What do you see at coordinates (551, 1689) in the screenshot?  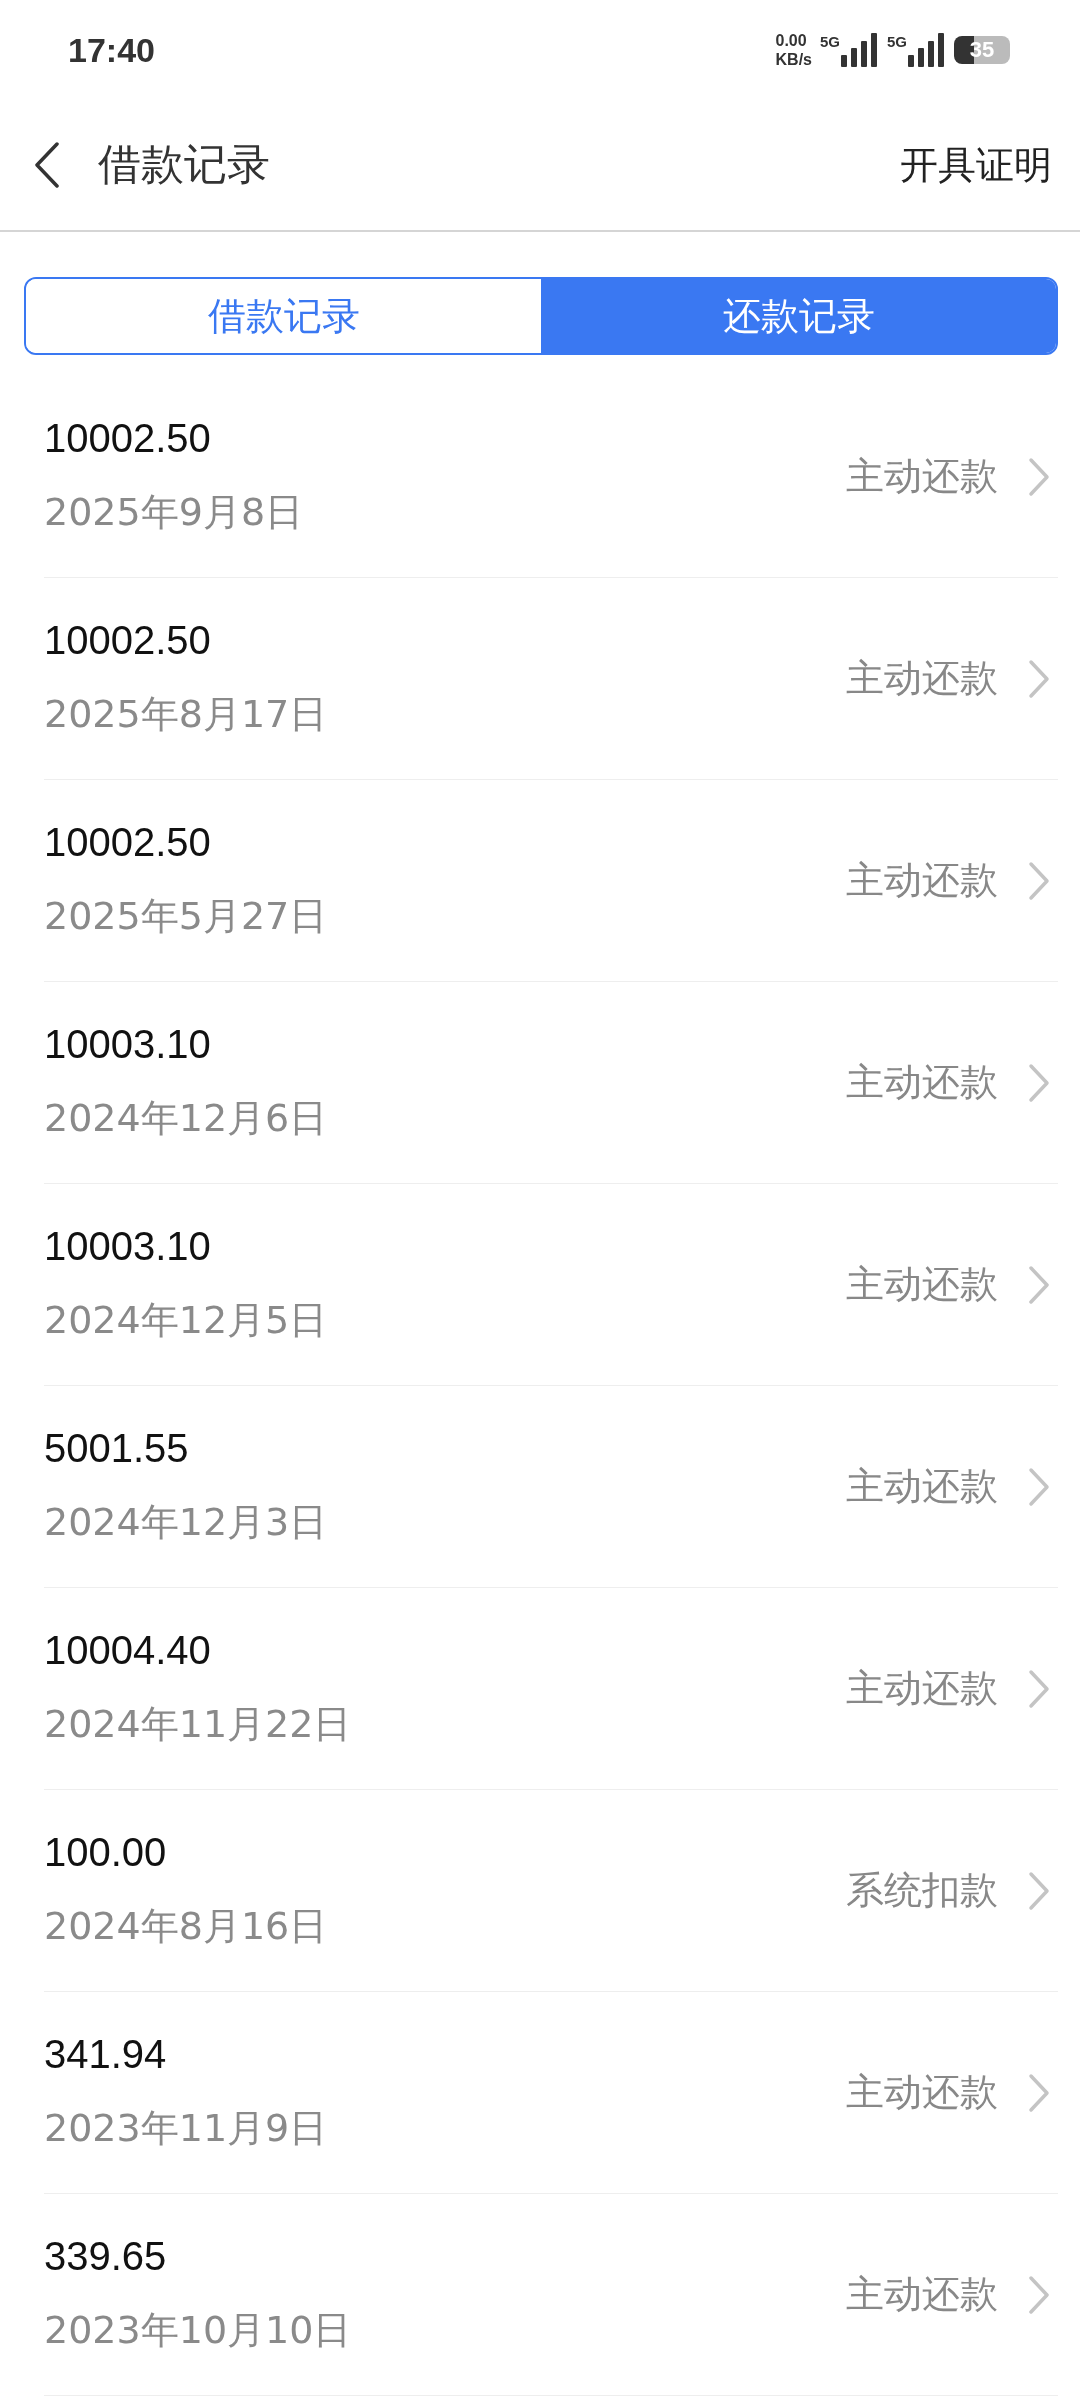 I see `record-row: 10004.40 2024年11月22日 主动还款` at bounding box center [551, 1689].